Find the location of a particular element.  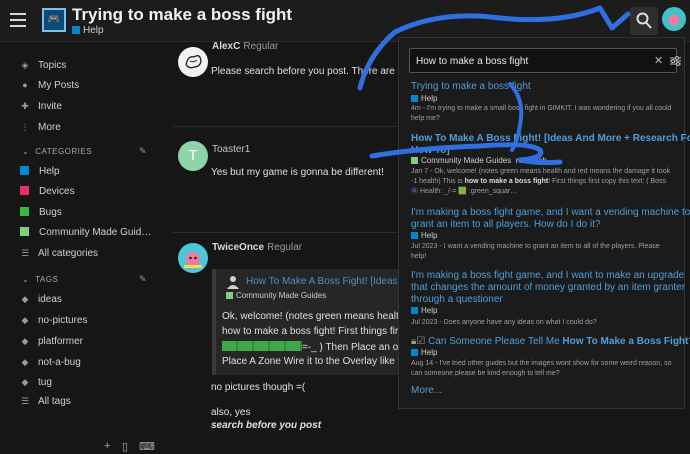

avatar-emoji-icon: Ⓜ is located at coordinates (414, 191).